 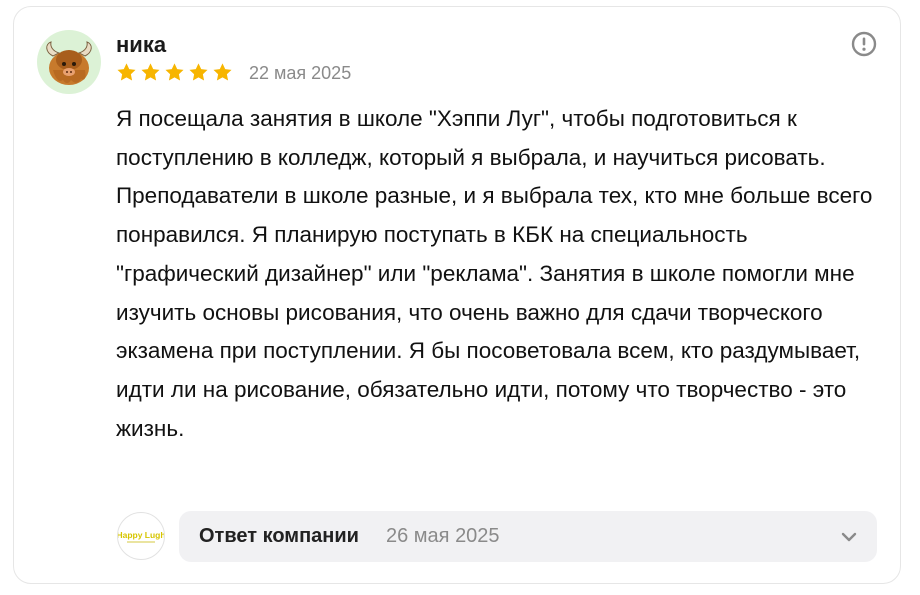 I want to click on review-date: 22 мая 2025, so click(x=300, y=73).